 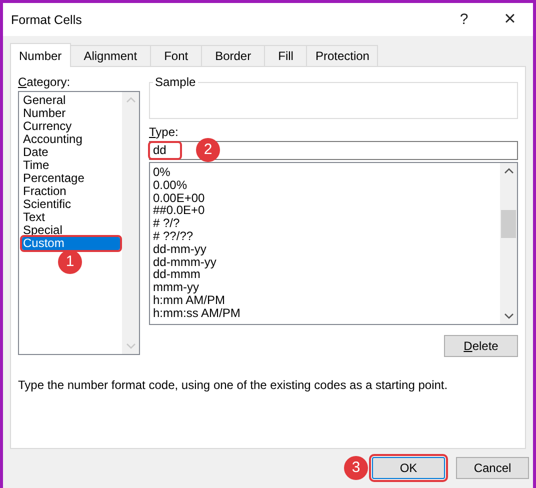 I want to click on category-label: Category:, so click(x=45, y=82).